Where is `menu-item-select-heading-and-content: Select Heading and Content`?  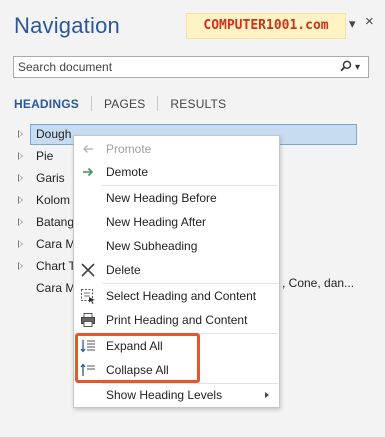
menu-item-select-heading-and-content: Select Heading and Content is located at coordinates (176, 296).